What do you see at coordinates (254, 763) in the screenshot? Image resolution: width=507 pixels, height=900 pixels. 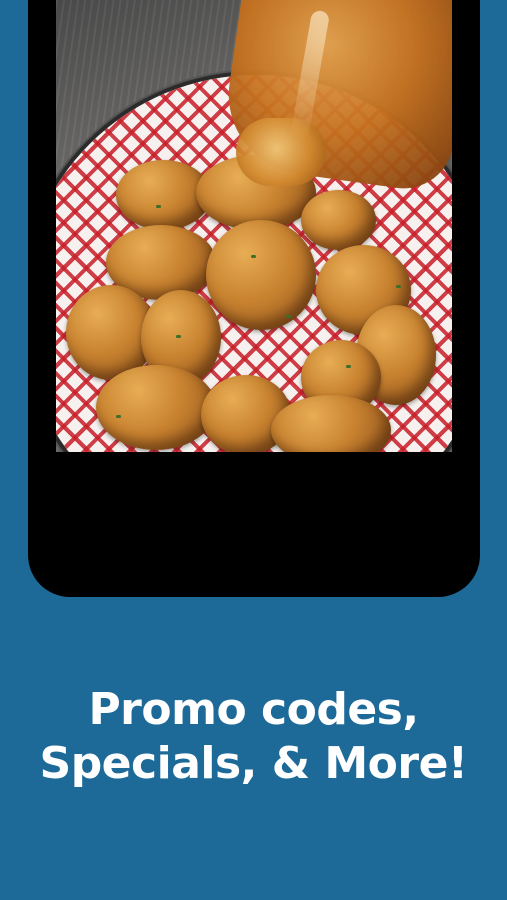 I see `caption-line-2: Specials, & More!` at bounding box center [254, 763].